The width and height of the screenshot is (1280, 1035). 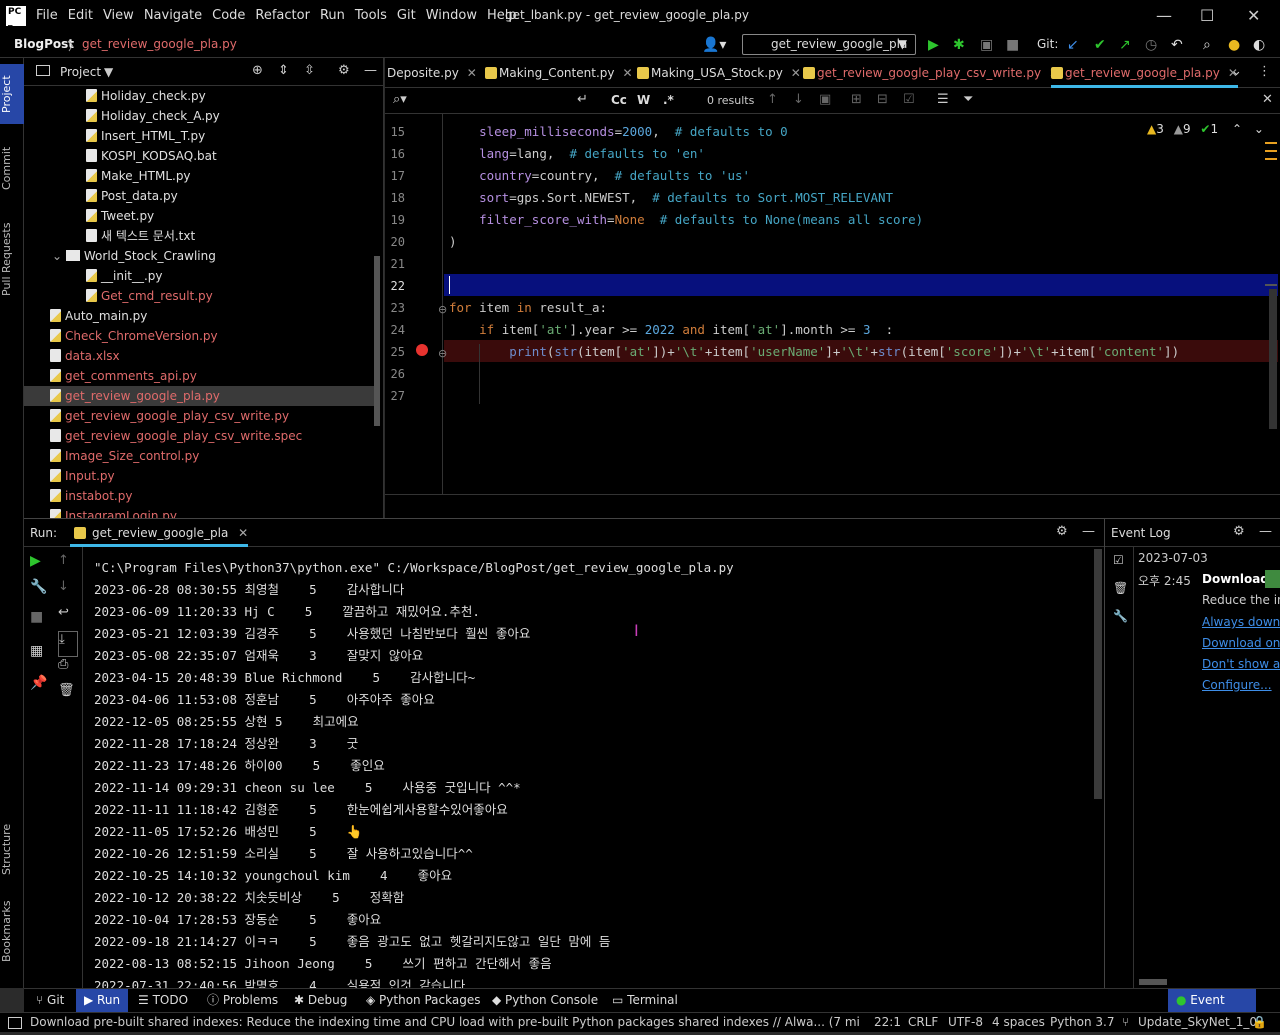 What do you see at coordinates (1241, 664) in the screenshot?
I see `event-link-dont-show: Don't show ag` at bounding box center [1241, 664].